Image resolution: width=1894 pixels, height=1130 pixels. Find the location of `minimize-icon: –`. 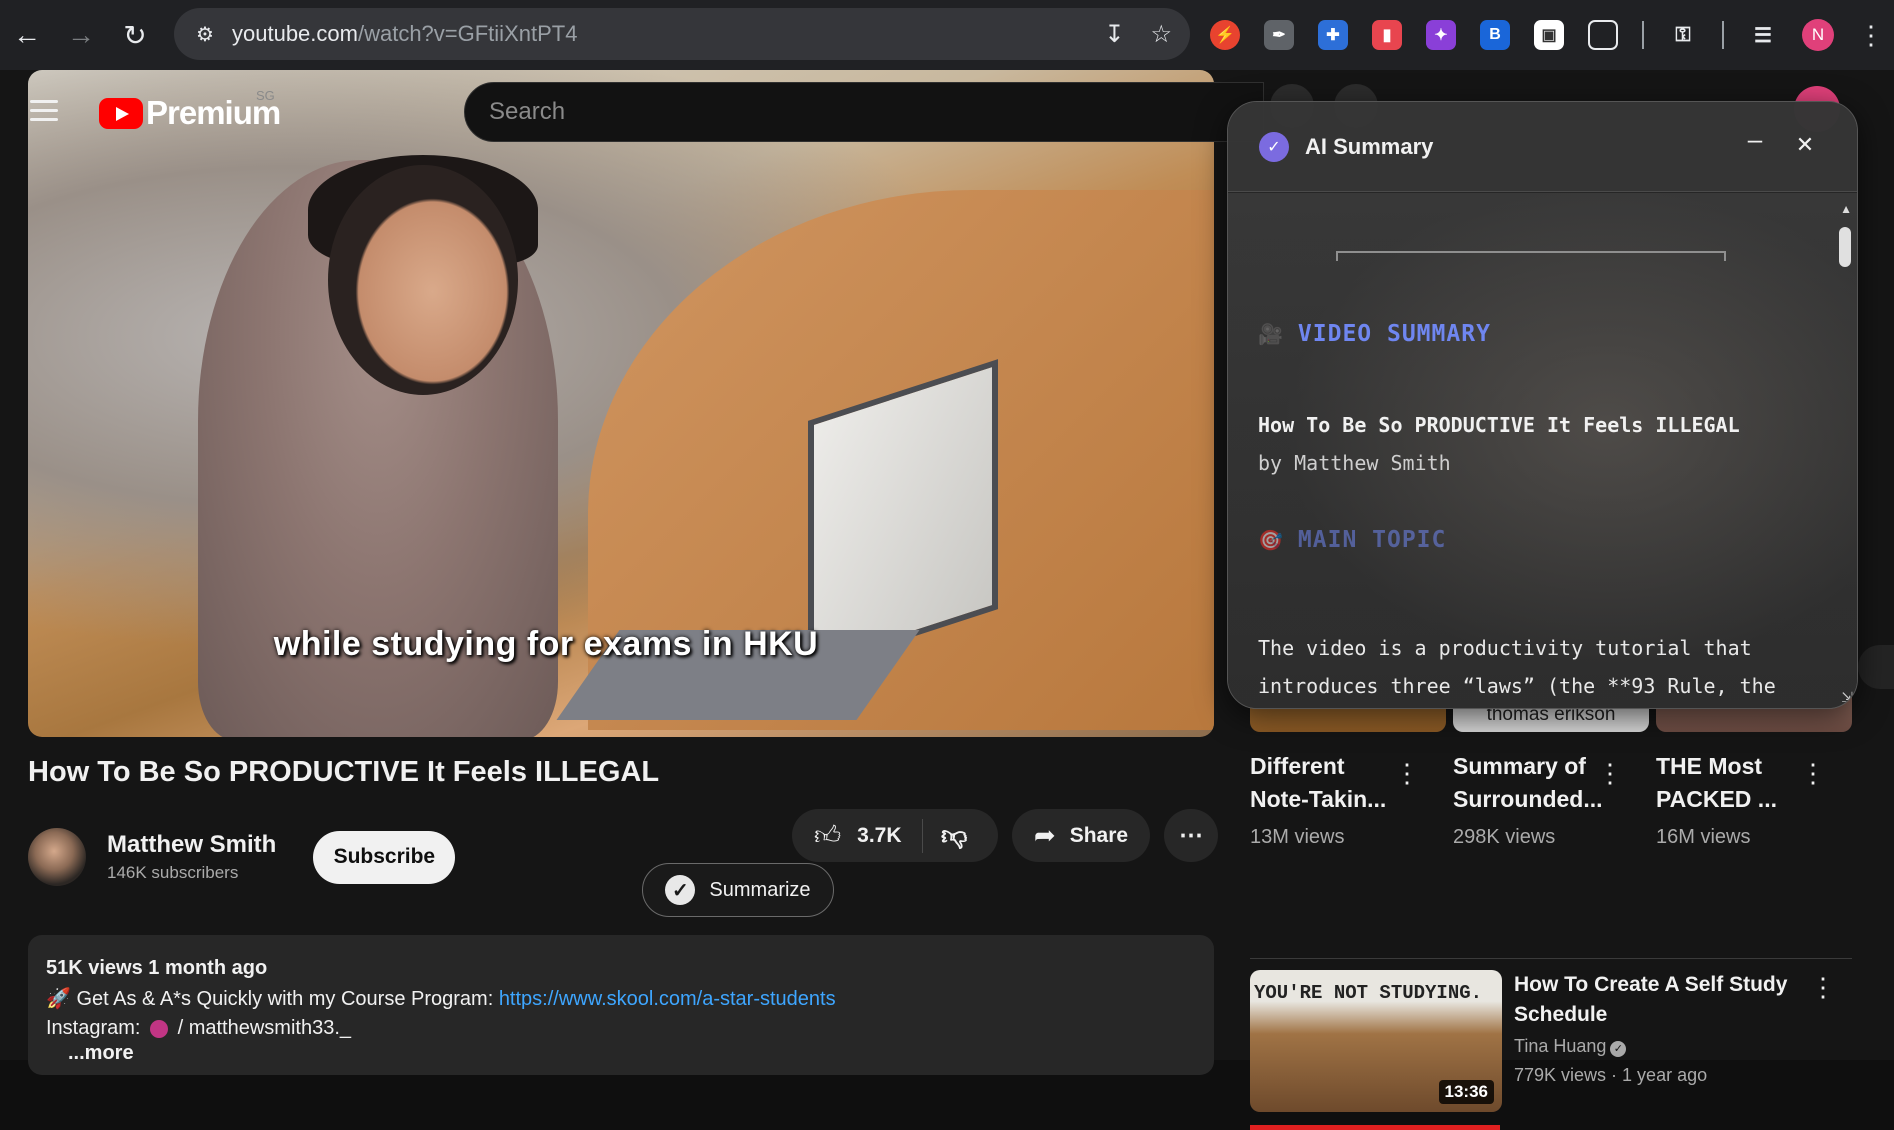

minimize-icon: – is located at coordinates (1755, 139).